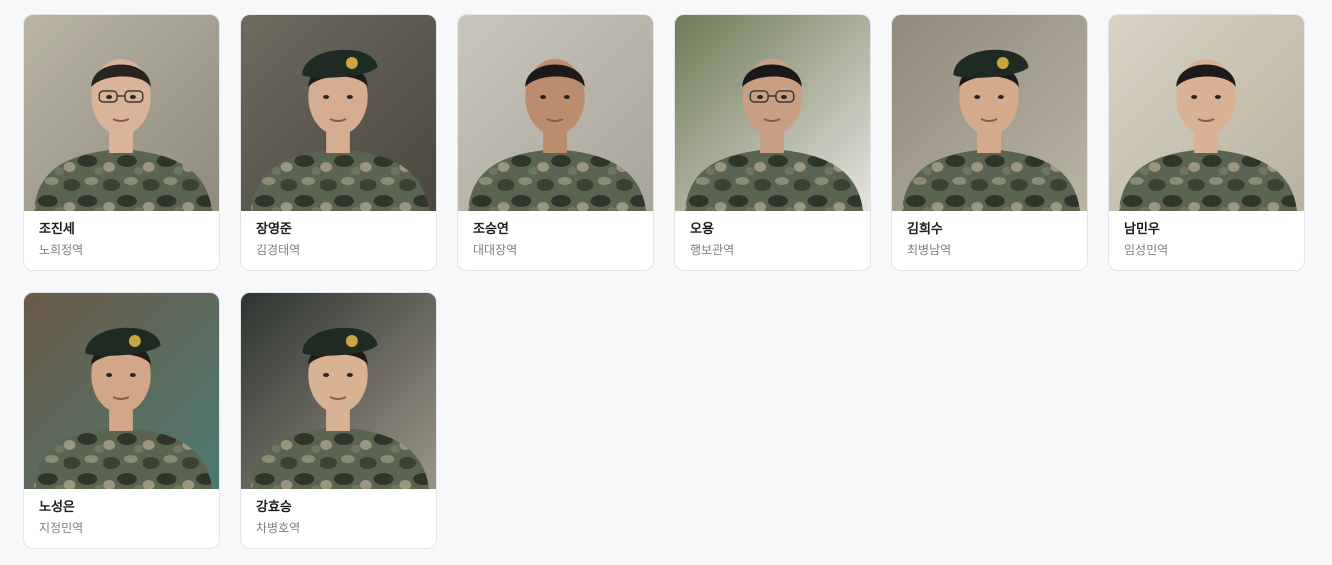 This screenshot has height=565, width=1332. I want to click on cast-card: 장영준김경태역, so click(338, 142).